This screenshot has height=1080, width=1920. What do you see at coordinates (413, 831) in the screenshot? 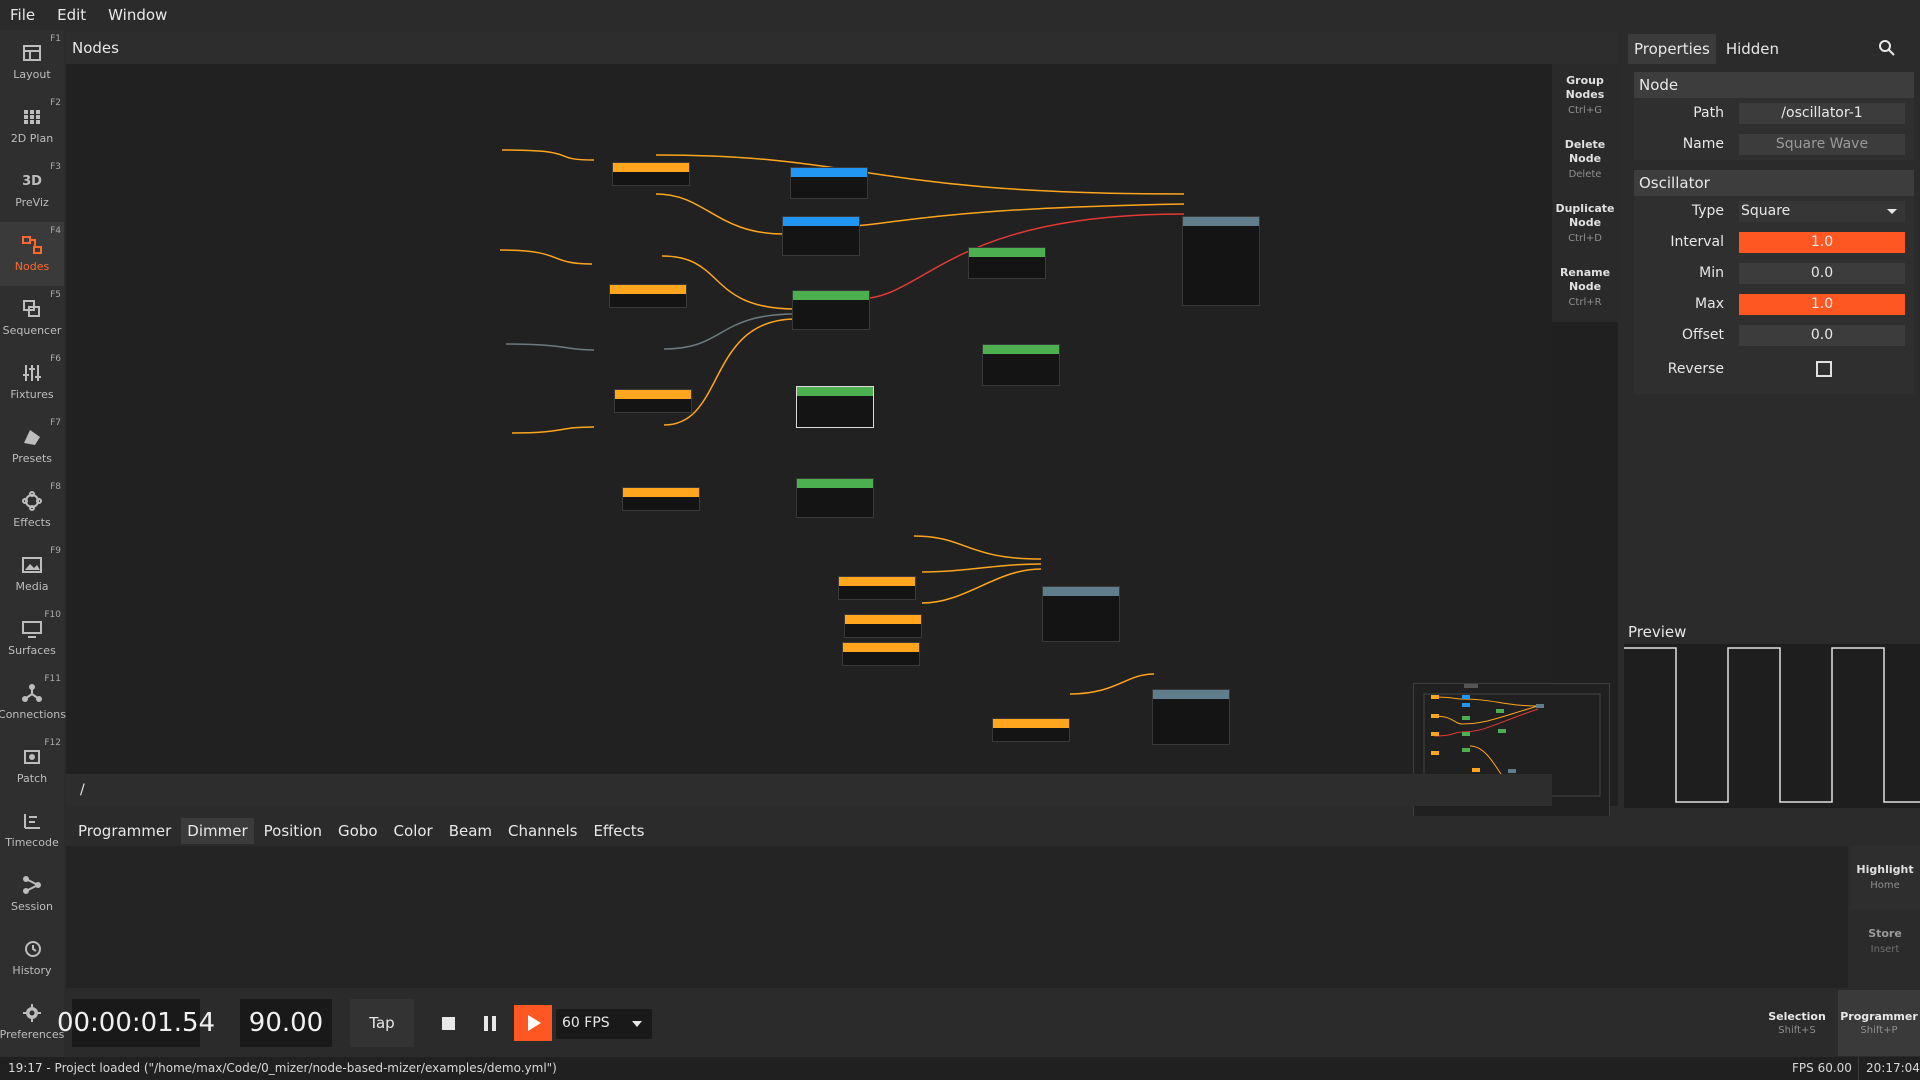
I see `tab-color: Color` at bounding box center [413, 831].